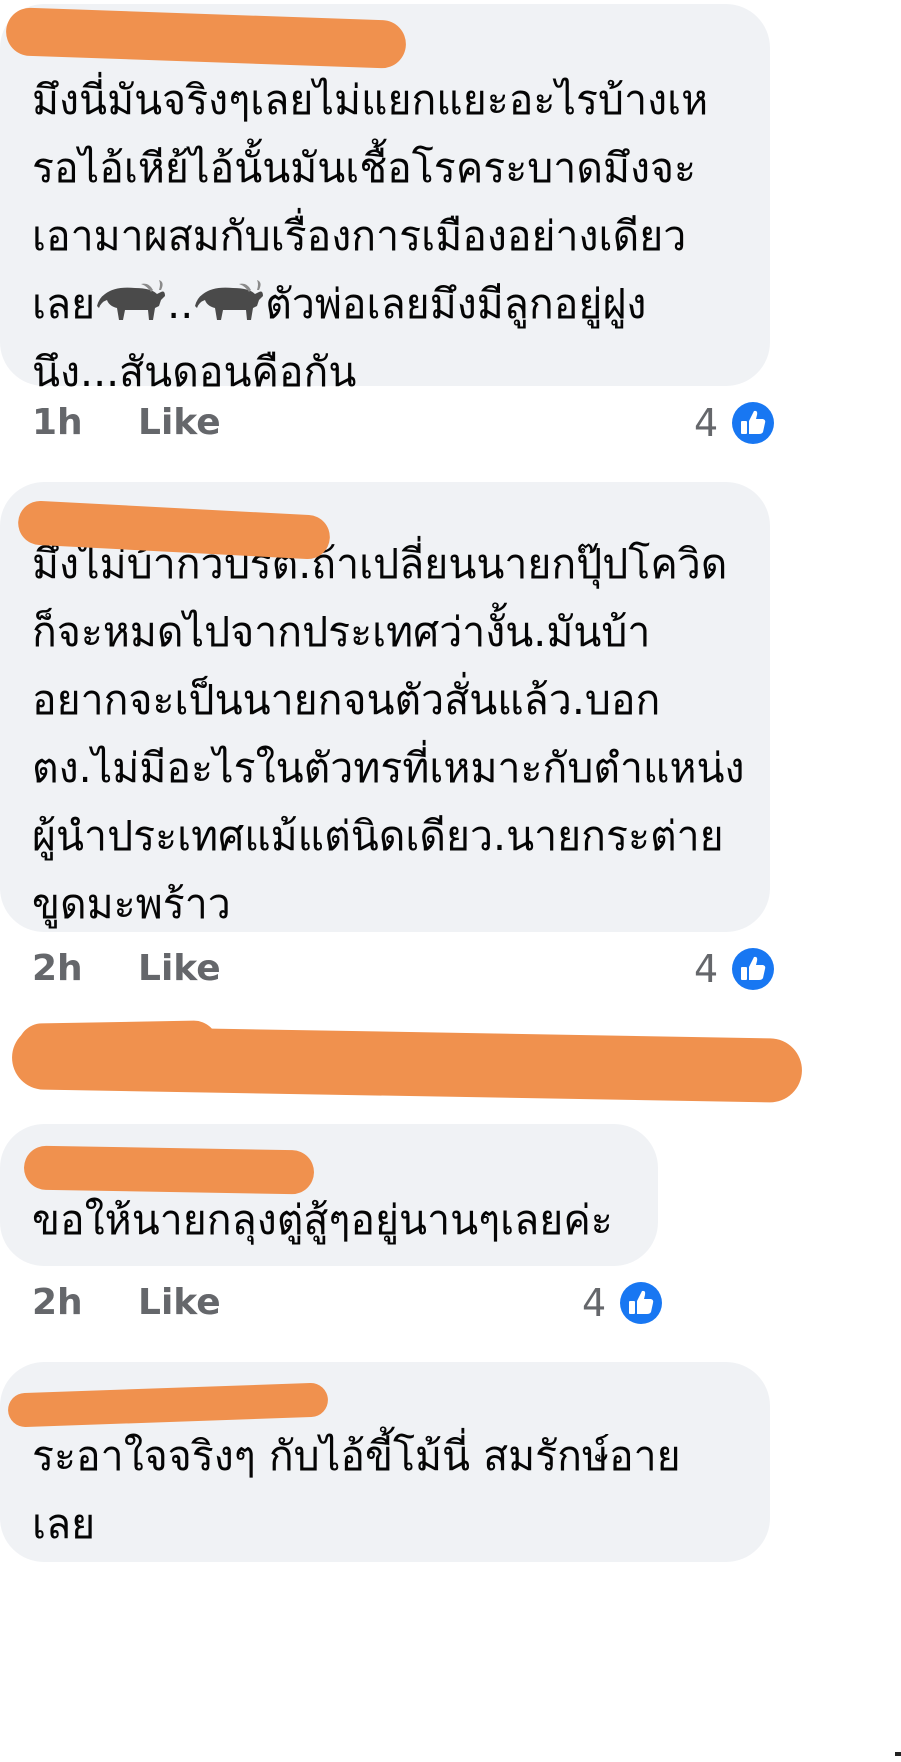 Image resolution: width=901 pixels, height=1762 pixels. I want to click on comment-text: ขอให้นายกลุงตู่สู้ๆอยู่นานๆเลยค่ะ, so click(322, 1220).